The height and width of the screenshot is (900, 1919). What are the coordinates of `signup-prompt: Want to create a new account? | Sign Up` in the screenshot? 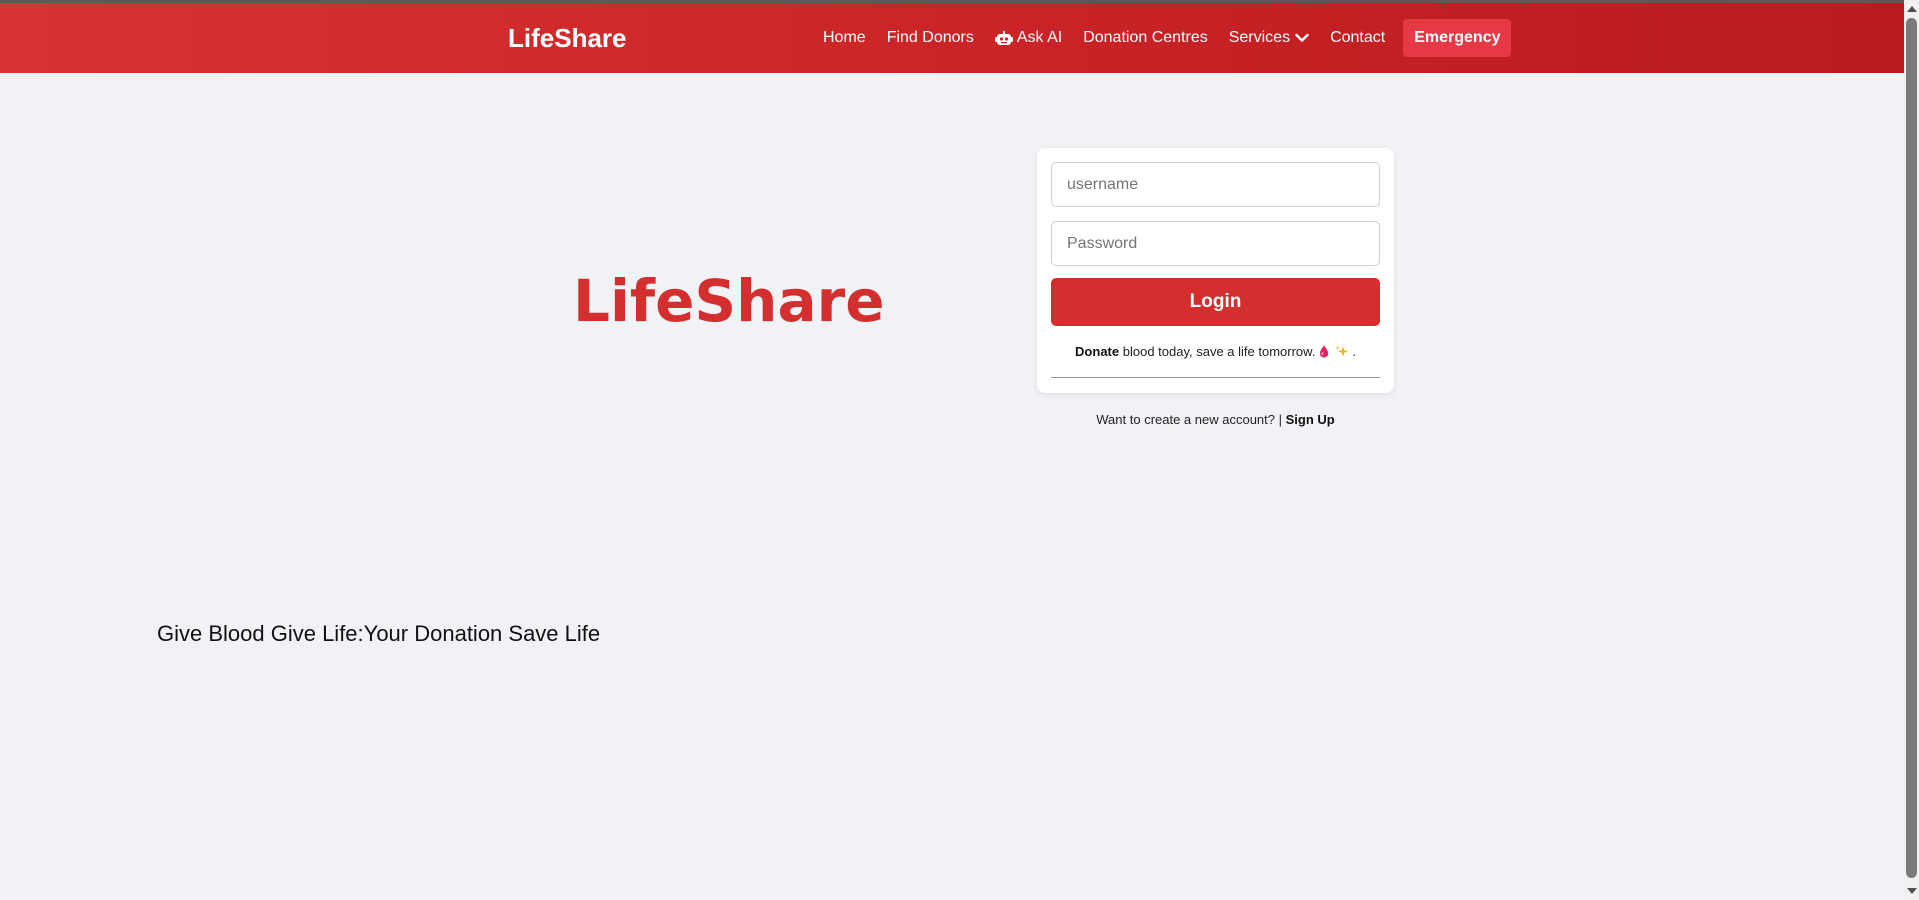 It's located at (1215, 419).